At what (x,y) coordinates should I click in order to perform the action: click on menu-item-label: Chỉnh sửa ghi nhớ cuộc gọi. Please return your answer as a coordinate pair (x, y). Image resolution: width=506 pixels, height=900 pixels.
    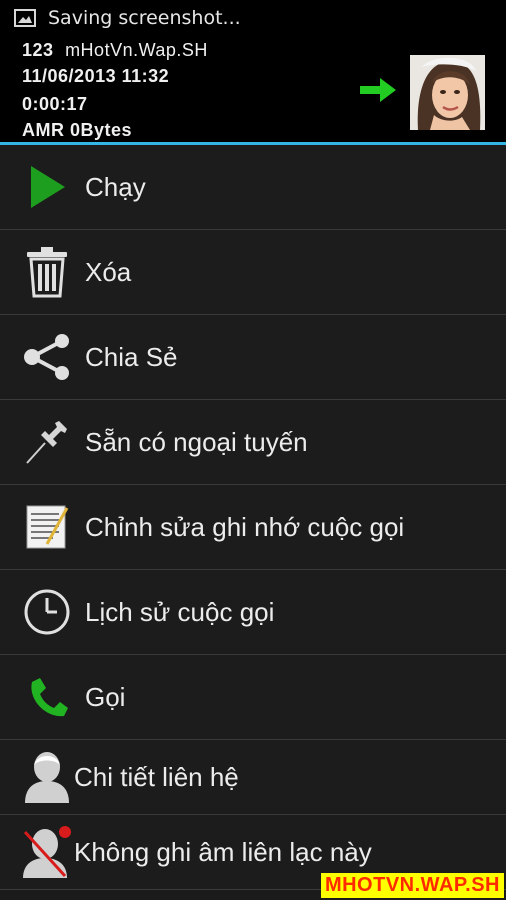
    Looking at the image, I should click on (245, 526).